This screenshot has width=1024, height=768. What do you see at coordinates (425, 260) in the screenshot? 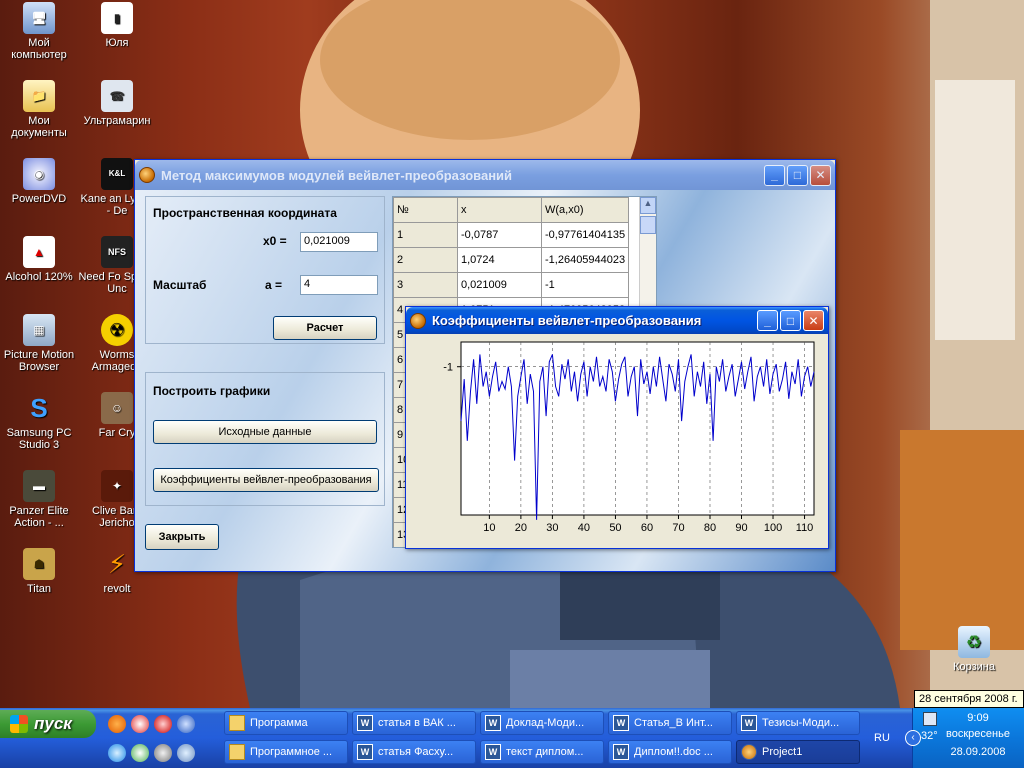
I see `grid-cell: 2` at bounding box center [425, 260].